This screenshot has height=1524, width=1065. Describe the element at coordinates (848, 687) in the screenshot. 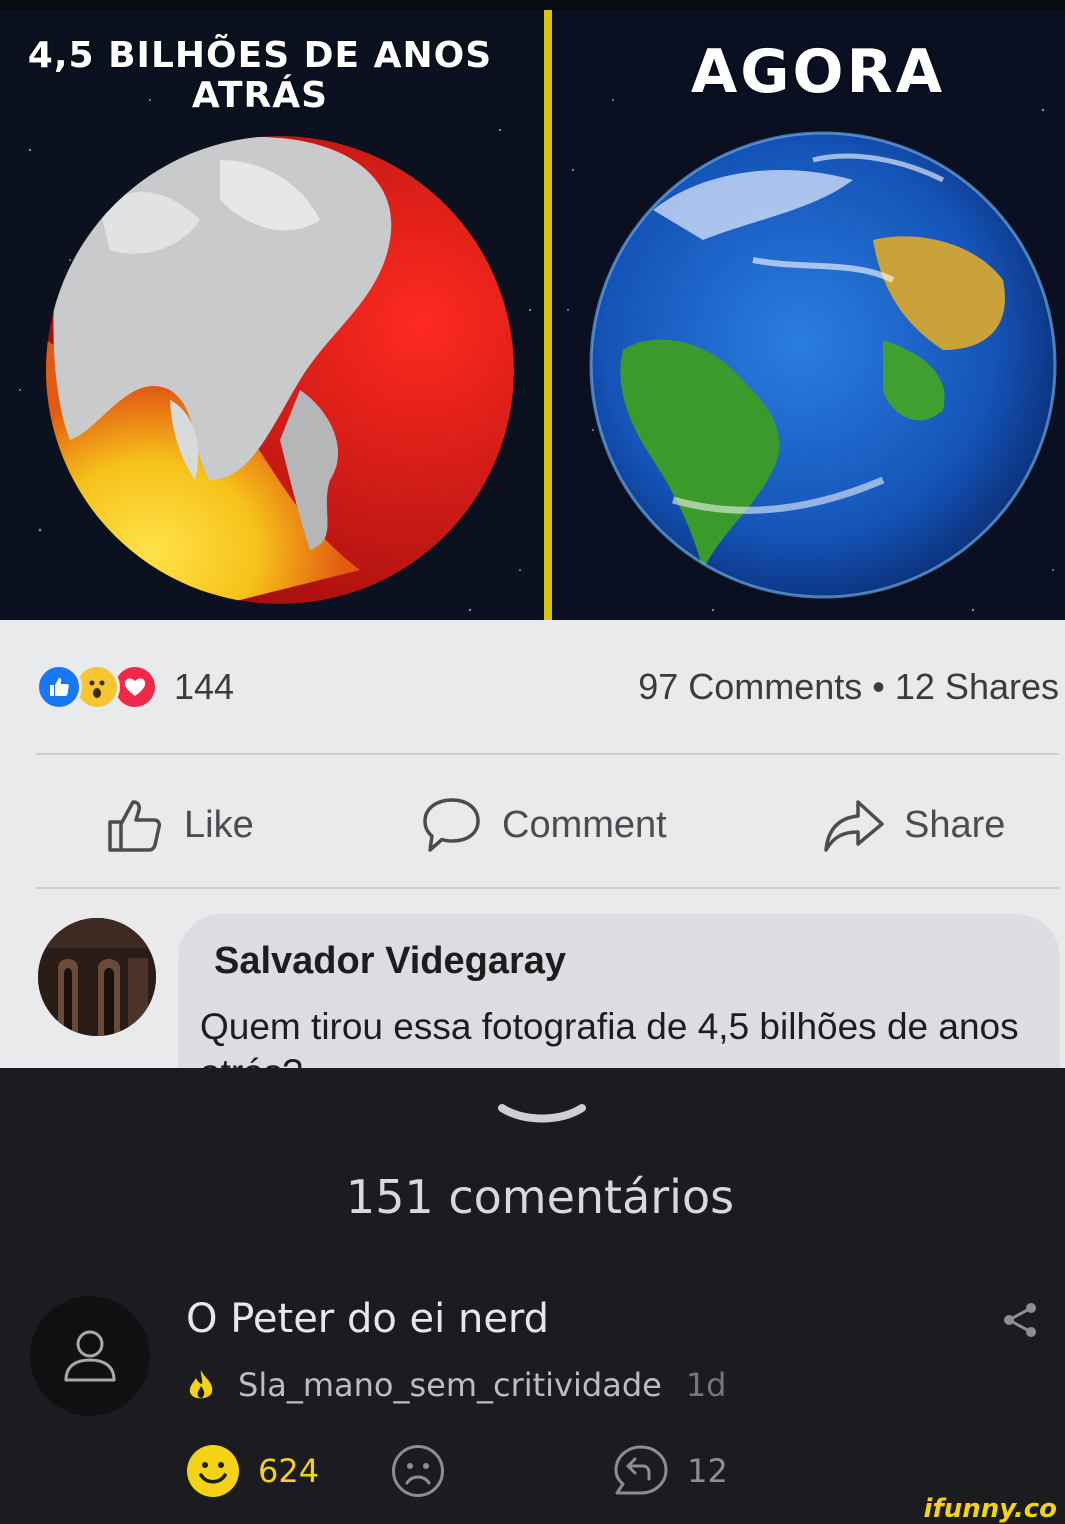

I see `comments-shares-stats: 97 Comments • 12 Shares` at that location.